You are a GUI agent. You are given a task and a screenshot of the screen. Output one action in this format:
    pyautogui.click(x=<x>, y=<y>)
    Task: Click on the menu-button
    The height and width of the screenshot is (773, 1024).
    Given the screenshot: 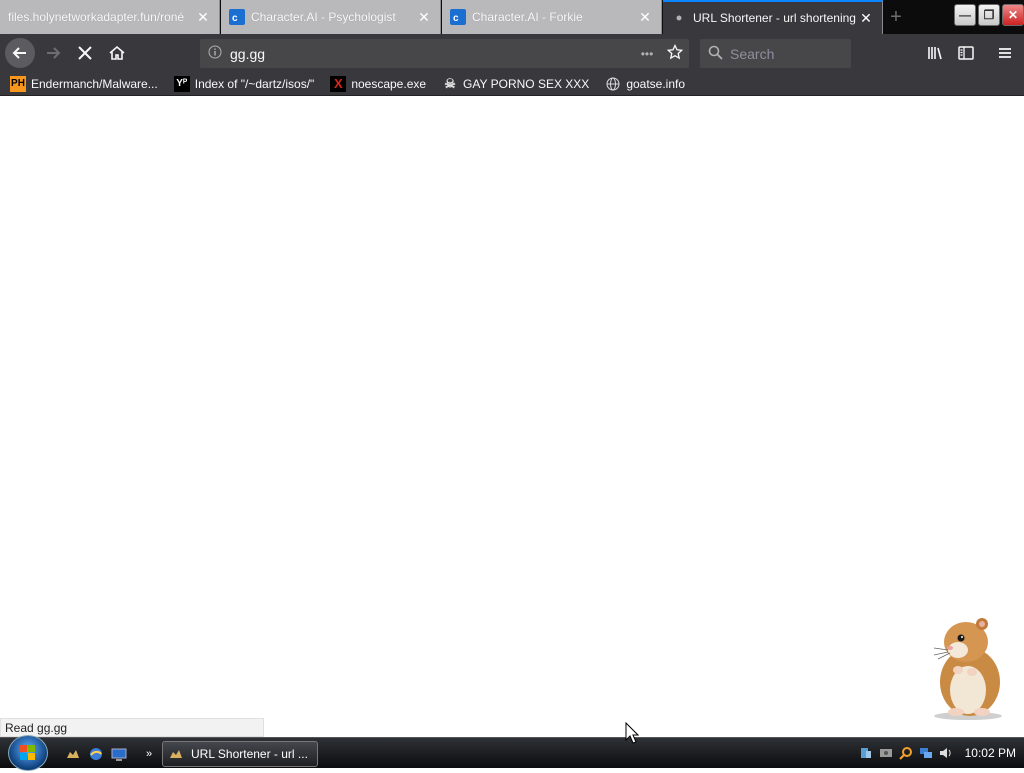 What is the action you would take?
    pyautogui.click(x=1005, y=53)
    